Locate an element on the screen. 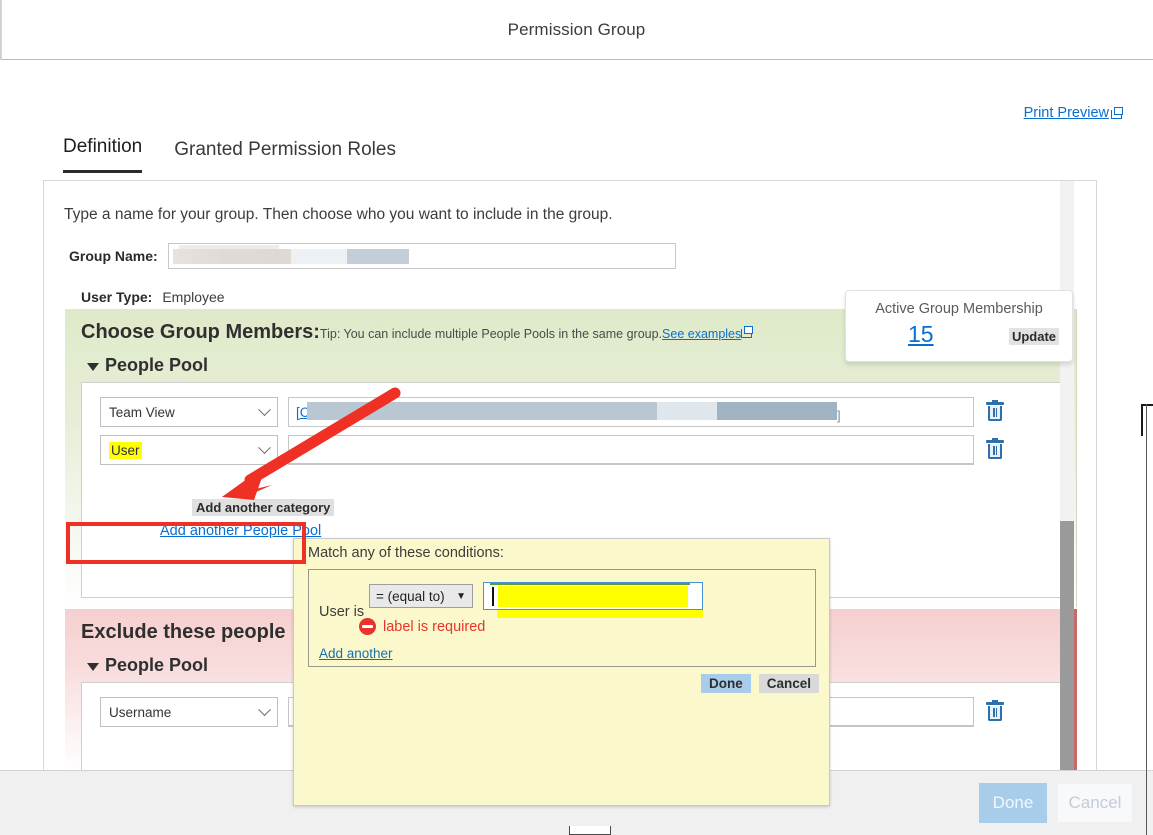 This screenshot has height=835, width=1153. category-select-user: User is located at coordinates (189, 450).